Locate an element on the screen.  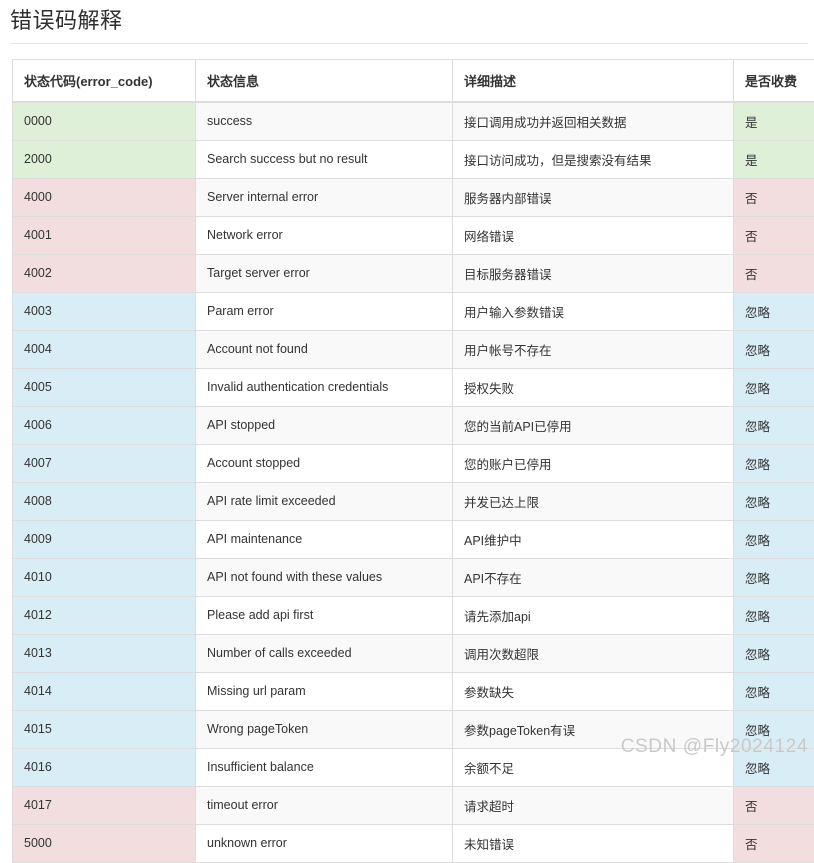
table-row: 4009API maintenanceAPI维护中忽略 is located at coordinates (413, 539).